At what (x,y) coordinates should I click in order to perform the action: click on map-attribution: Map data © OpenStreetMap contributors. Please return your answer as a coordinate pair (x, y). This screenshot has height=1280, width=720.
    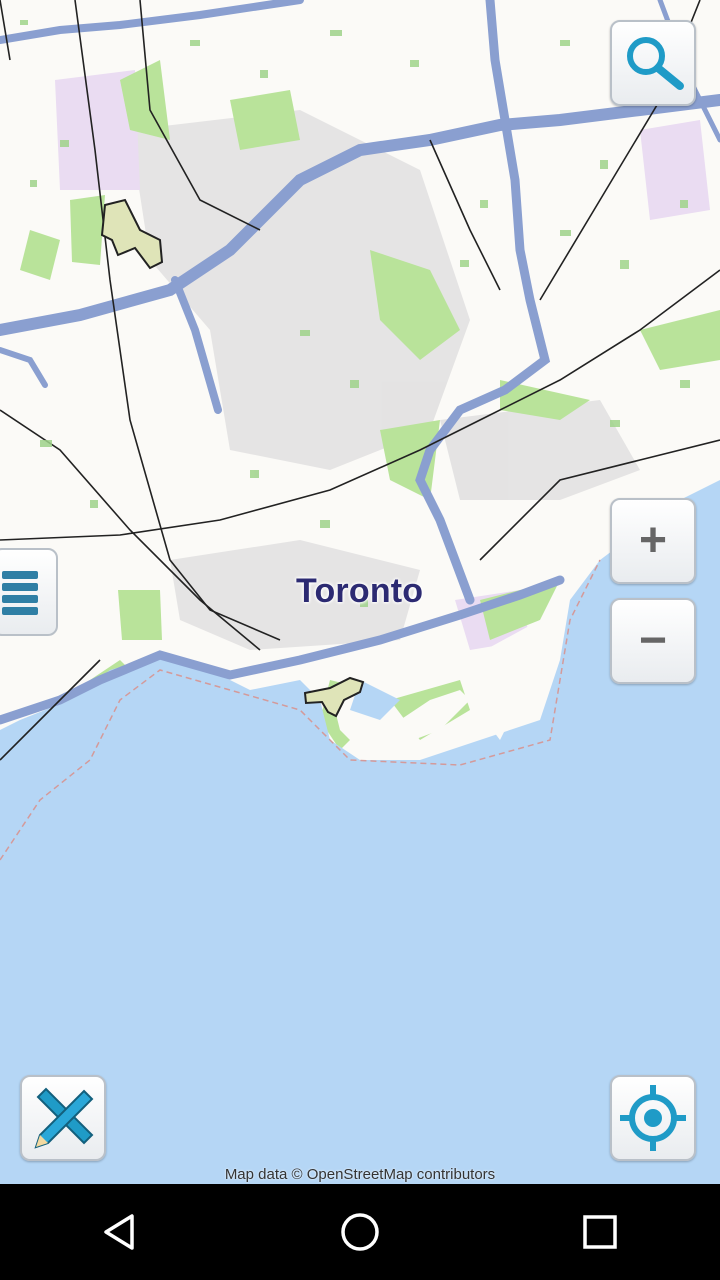
    Looking at the image, I should click on (360, 1174).